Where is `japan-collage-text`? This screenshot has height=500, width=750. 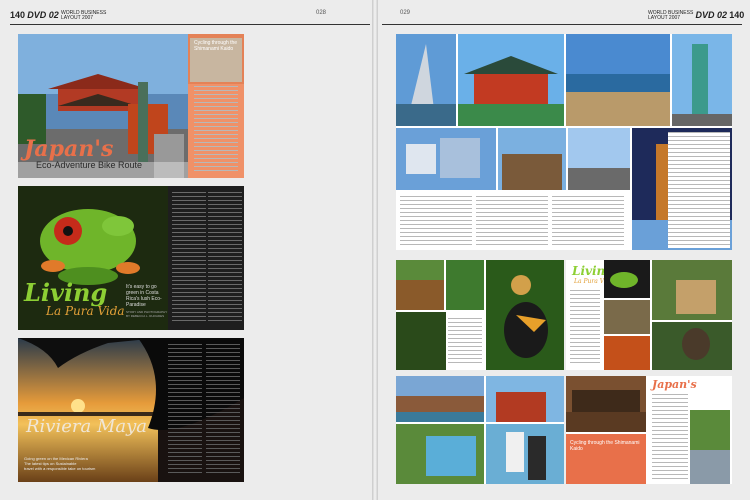
japan-collage-text is located at coordinates (513, 221).